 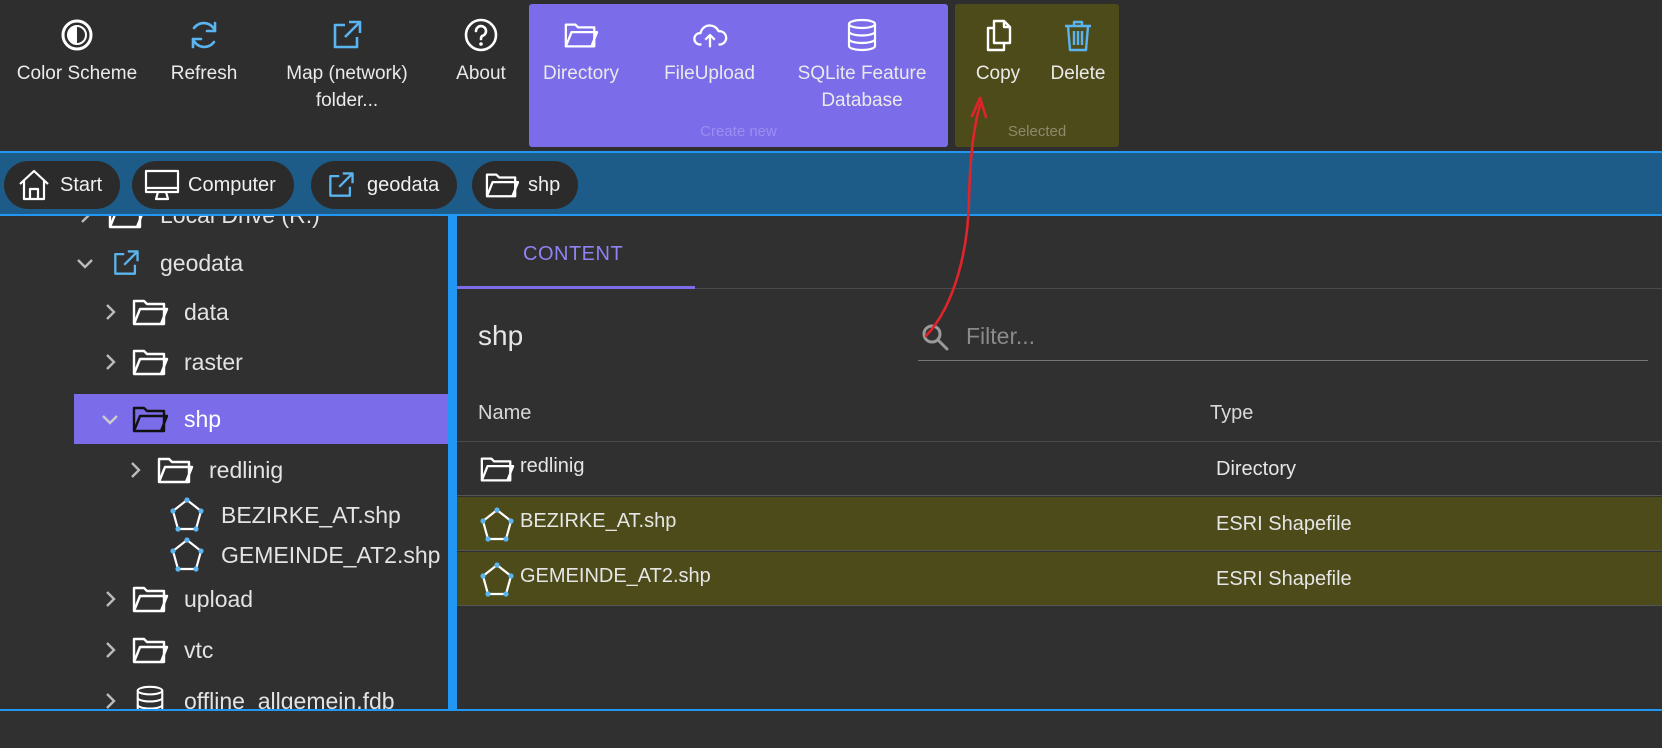 What do you see at coordinates (289, 698) in the screenshot?
I see `tree-item-label: offline_allgemein.fdb` at bounding box center [289, 698].